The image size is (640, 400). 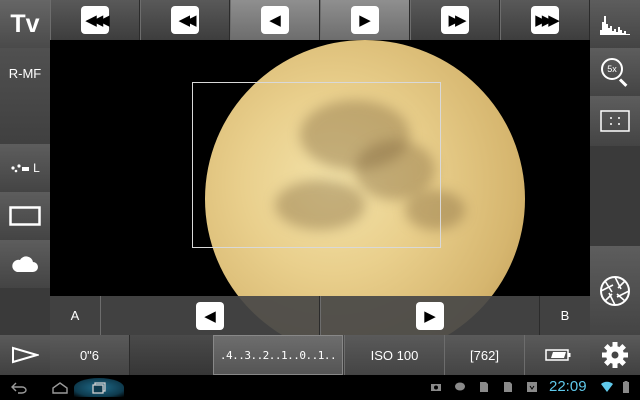 I want to click on drive-mode-button: L, so click(x=25, y=168).